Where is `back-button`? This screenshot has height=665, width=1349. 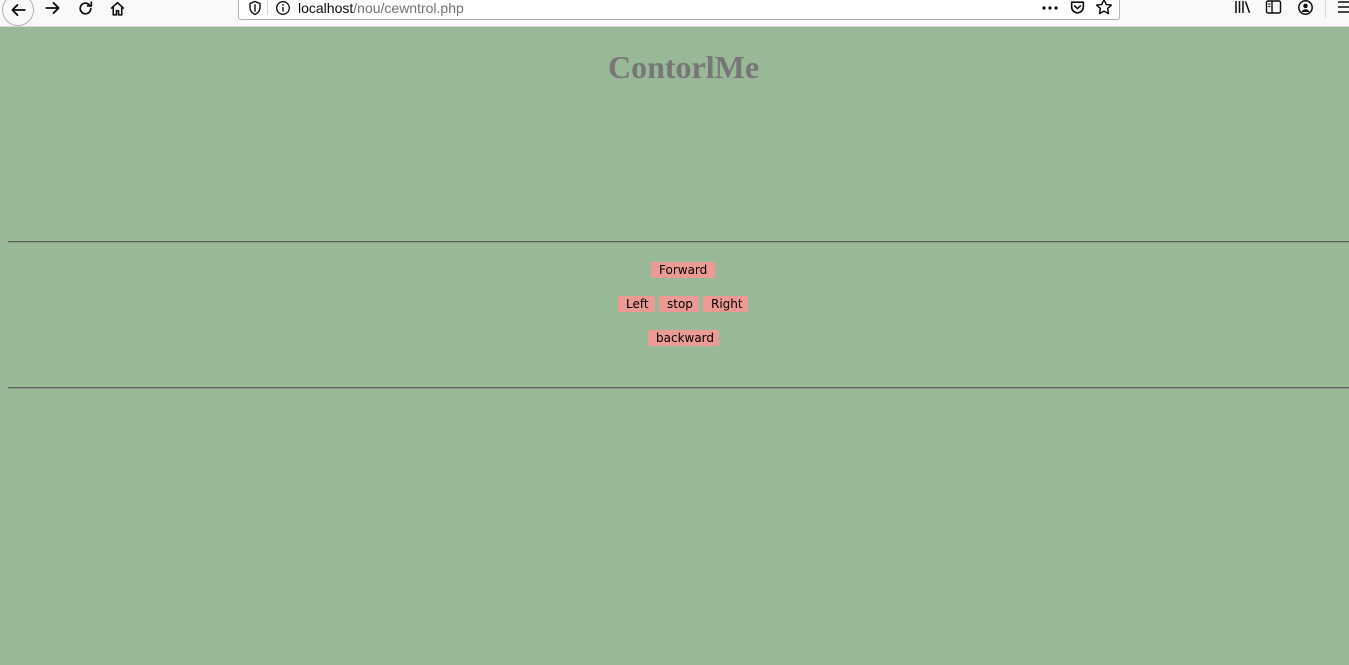
back-button is located at coordinates (18, 13).